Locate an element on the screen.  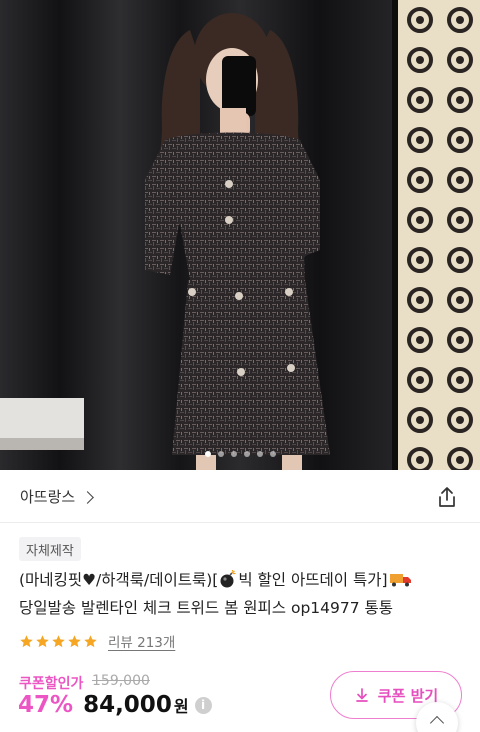
star-rating is located at coordinates (58, 641).